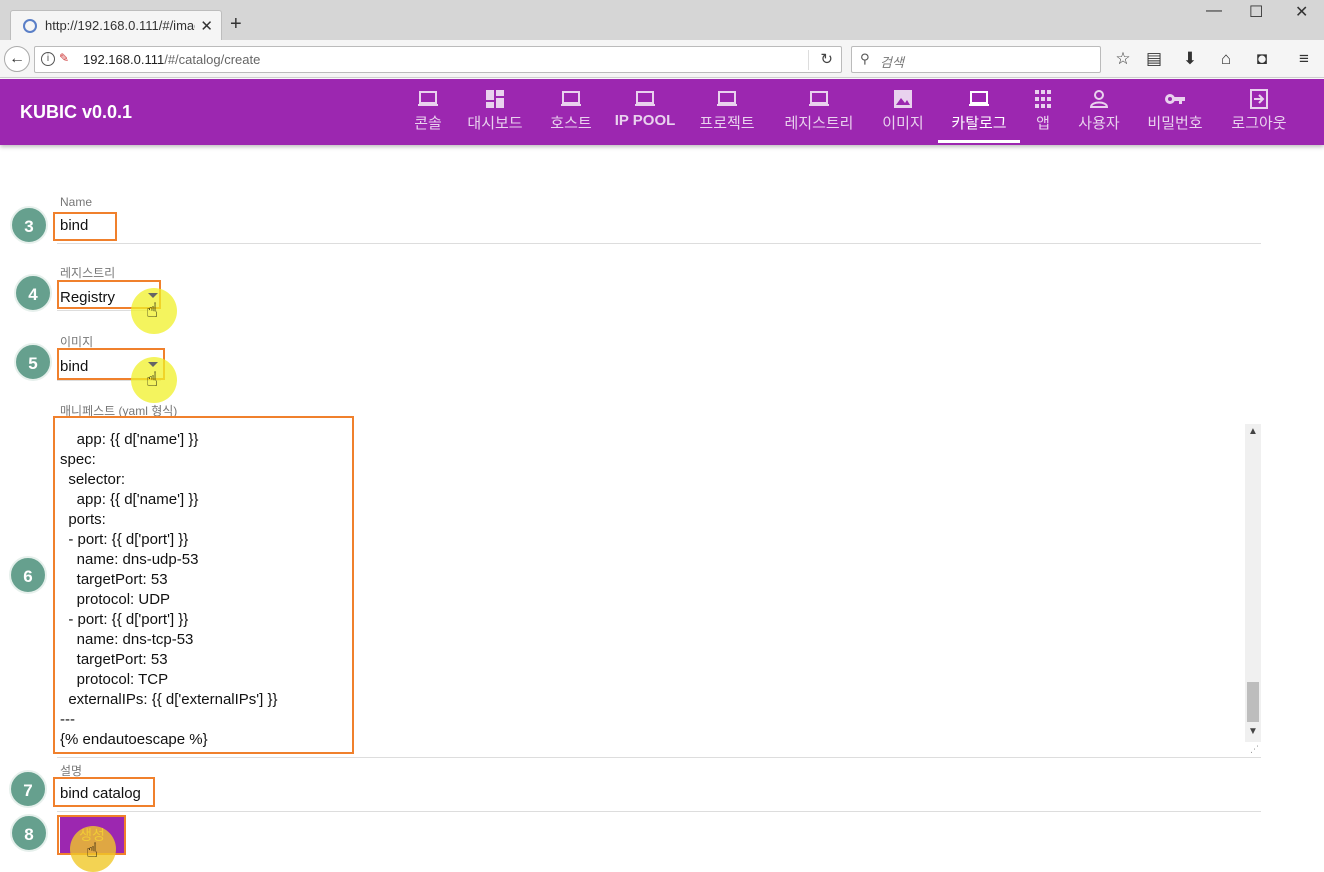 This screenshot has height=872, width=1324. What do you see at coordinates (1043, 114) in the screenshot?
I see `menu-app: 앱` at bounding box center [1043, 114].